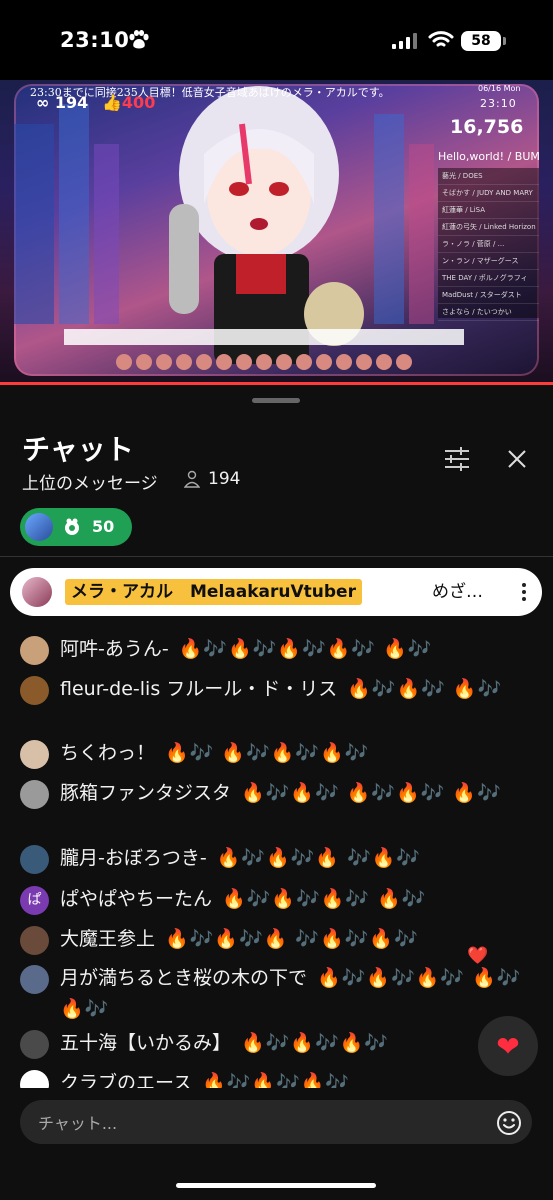 This screenshot has height=1200, width=553. Describe the element at coordinates (136, 899) in the screenshot. I see `message-author: ぱやぱやちーたん` at that location.